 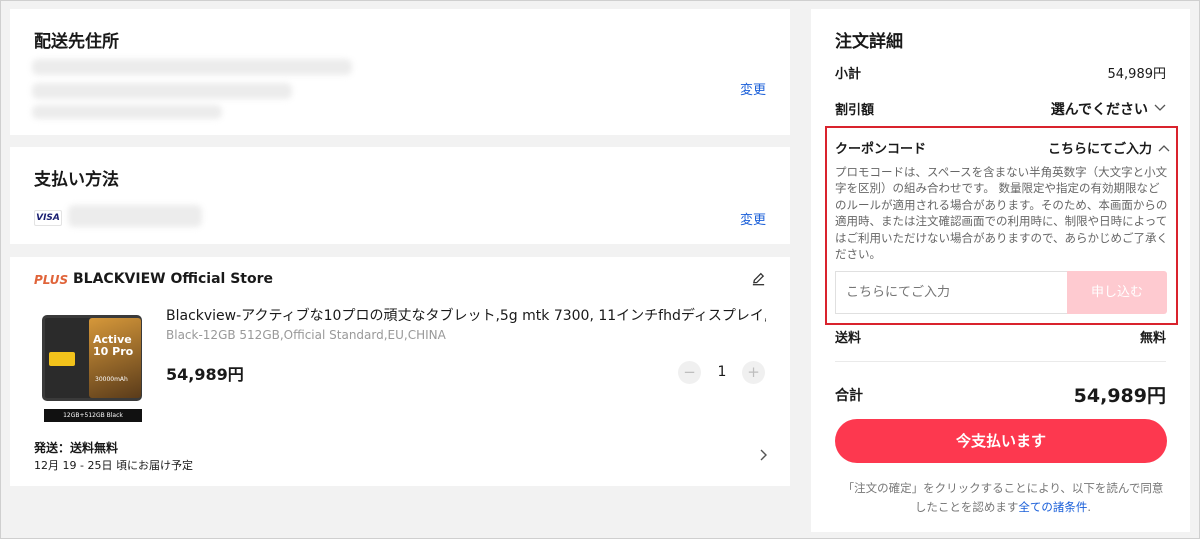 I want to click on discount-row: 割引額 選んでください, so click(x=1000, y=108).